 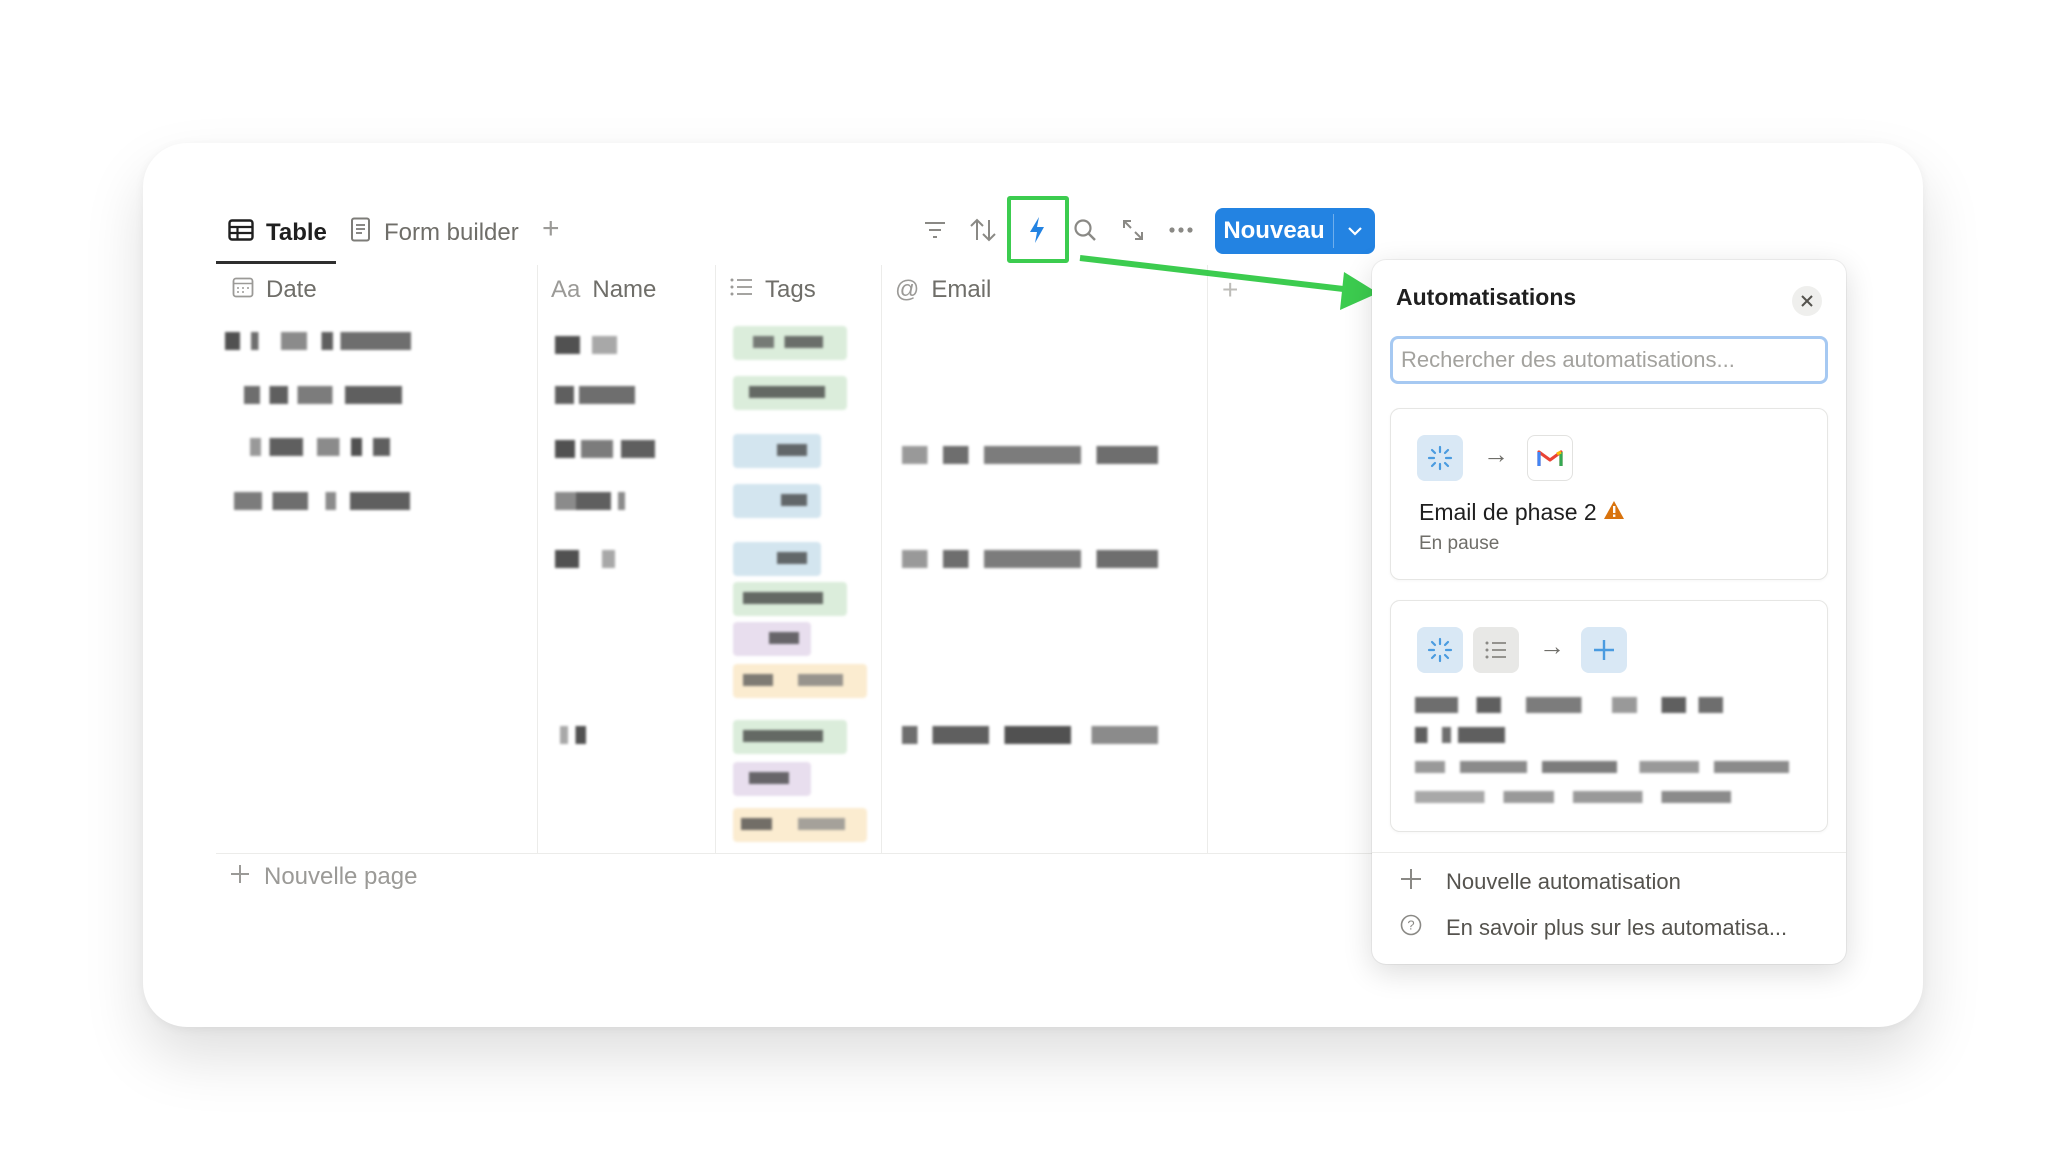 I want to click on warning-icon, so click(x=1614, y=512).